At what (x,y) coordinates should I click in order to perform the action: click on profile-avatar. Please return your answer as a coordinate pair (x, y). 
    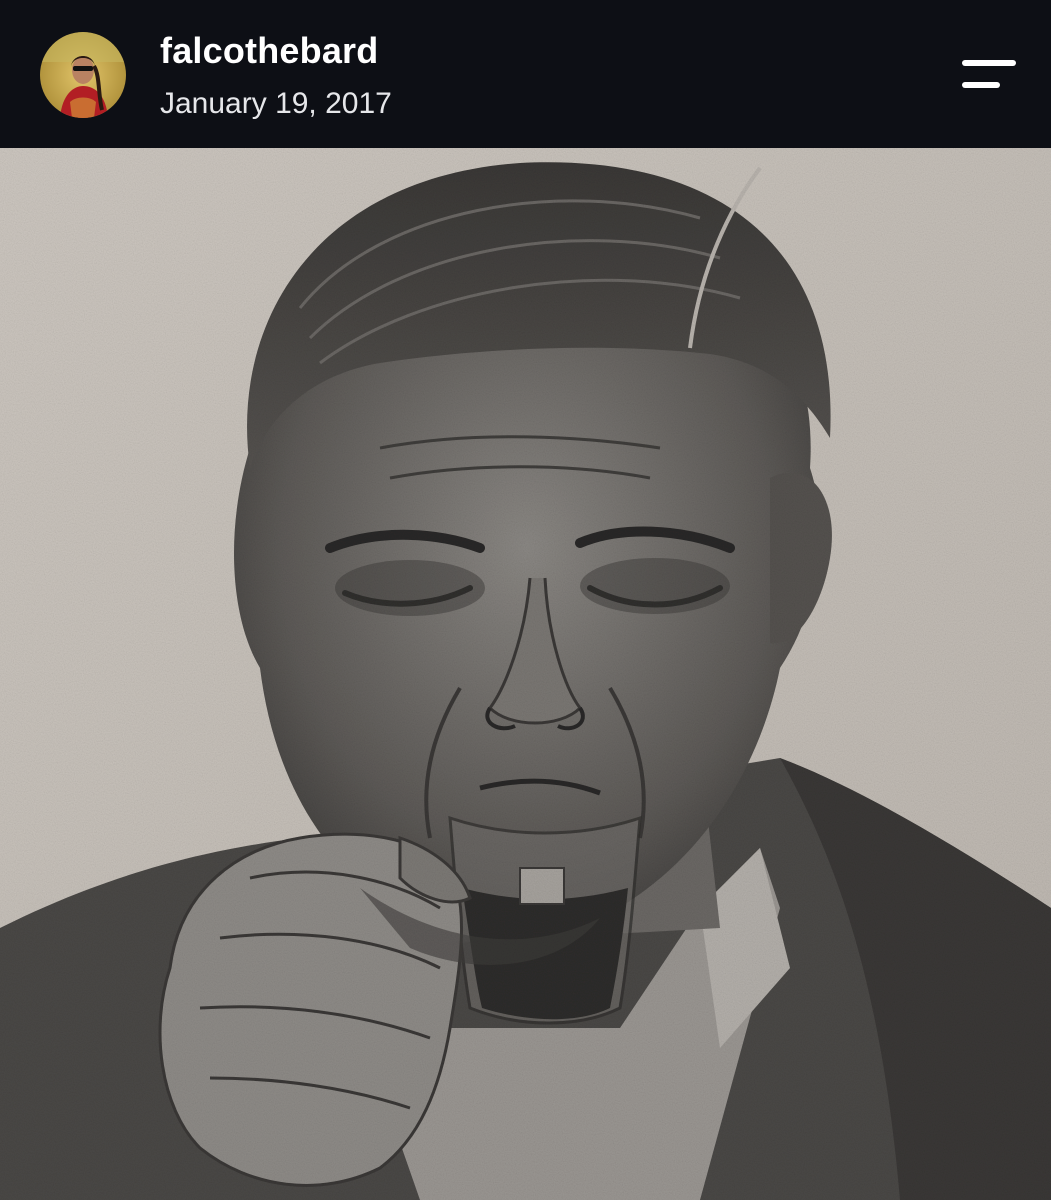
    Looking at the image, I should click on (83, 75).